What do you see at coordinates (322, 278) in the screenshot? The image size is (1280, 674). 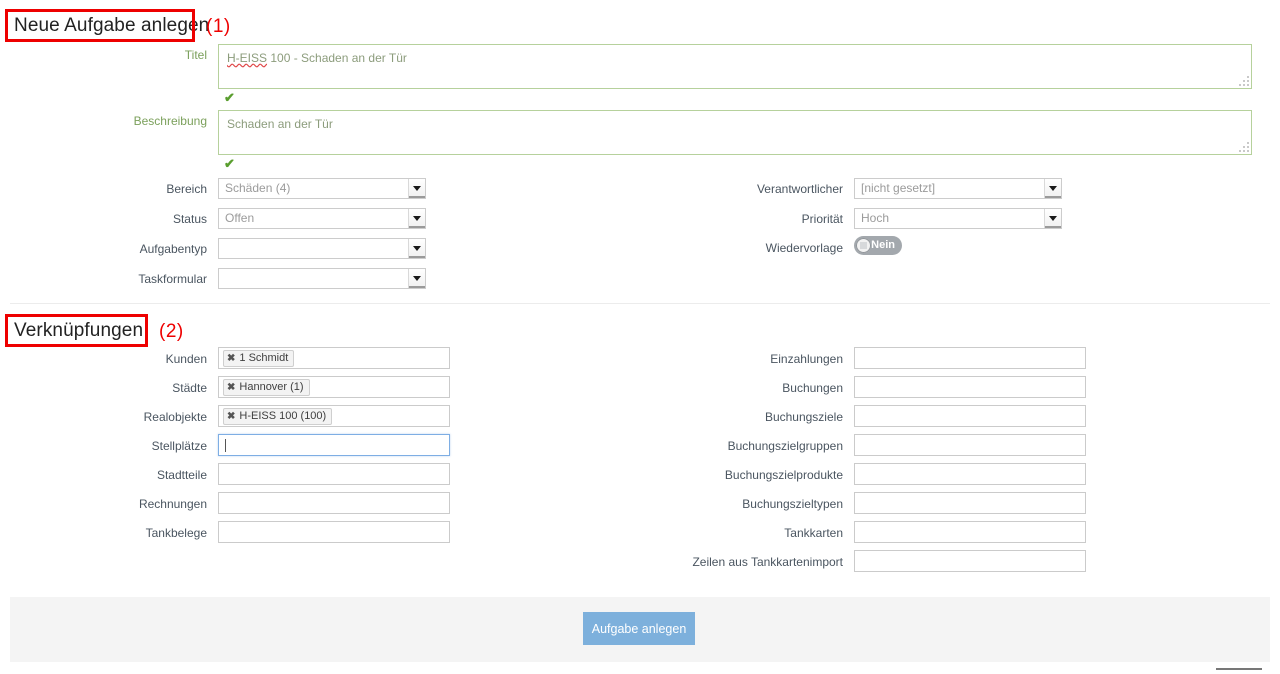 I see `taskformular-select` at bounding box center [322, 278].